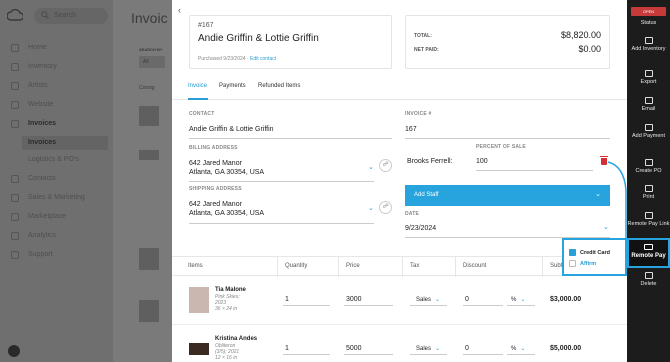 This screenshot has height=362, width=670. Describe the element at coordinates (15, 67) in the screenshot. I see `inventory-icon` at that location.